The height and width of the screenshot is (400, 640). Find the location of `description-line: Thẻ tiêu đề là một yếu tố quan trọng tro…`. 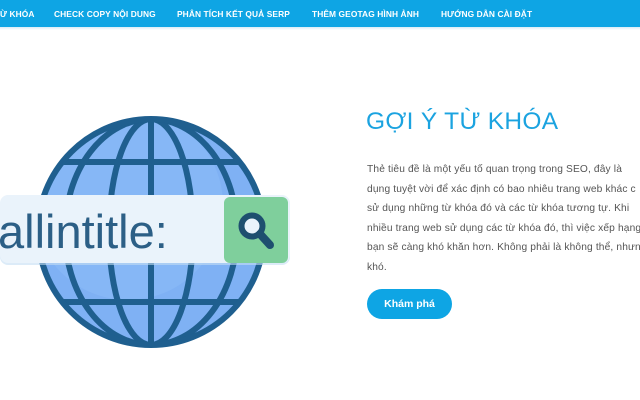

description-line: Thẻ tiêu đề là một yếu tố quan trọng tro… is located at coordinates (495, 169).